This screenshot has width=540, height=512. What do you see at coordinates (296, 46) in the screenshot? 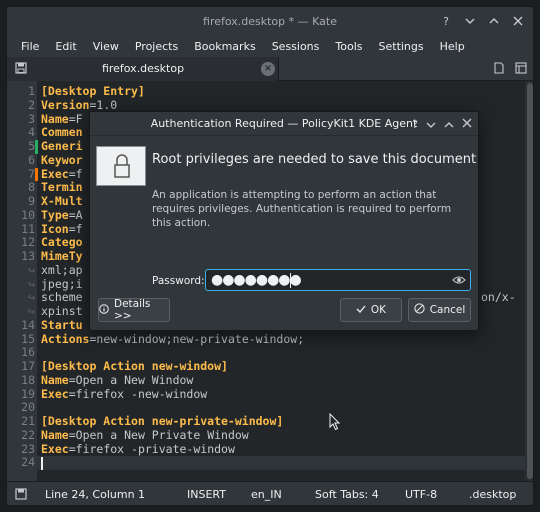
I see `menu-sessions: Sessions` at bounding box center [296, 46].